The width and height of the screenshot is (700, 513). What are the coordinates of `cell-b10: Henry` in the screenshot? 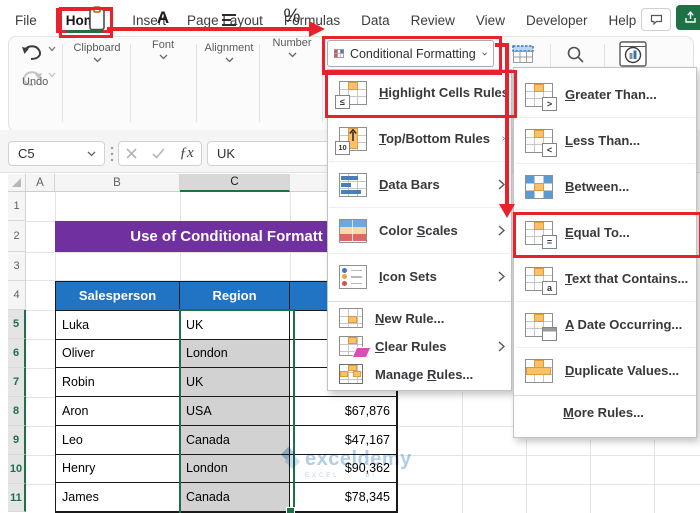 It's located at (118, 469).